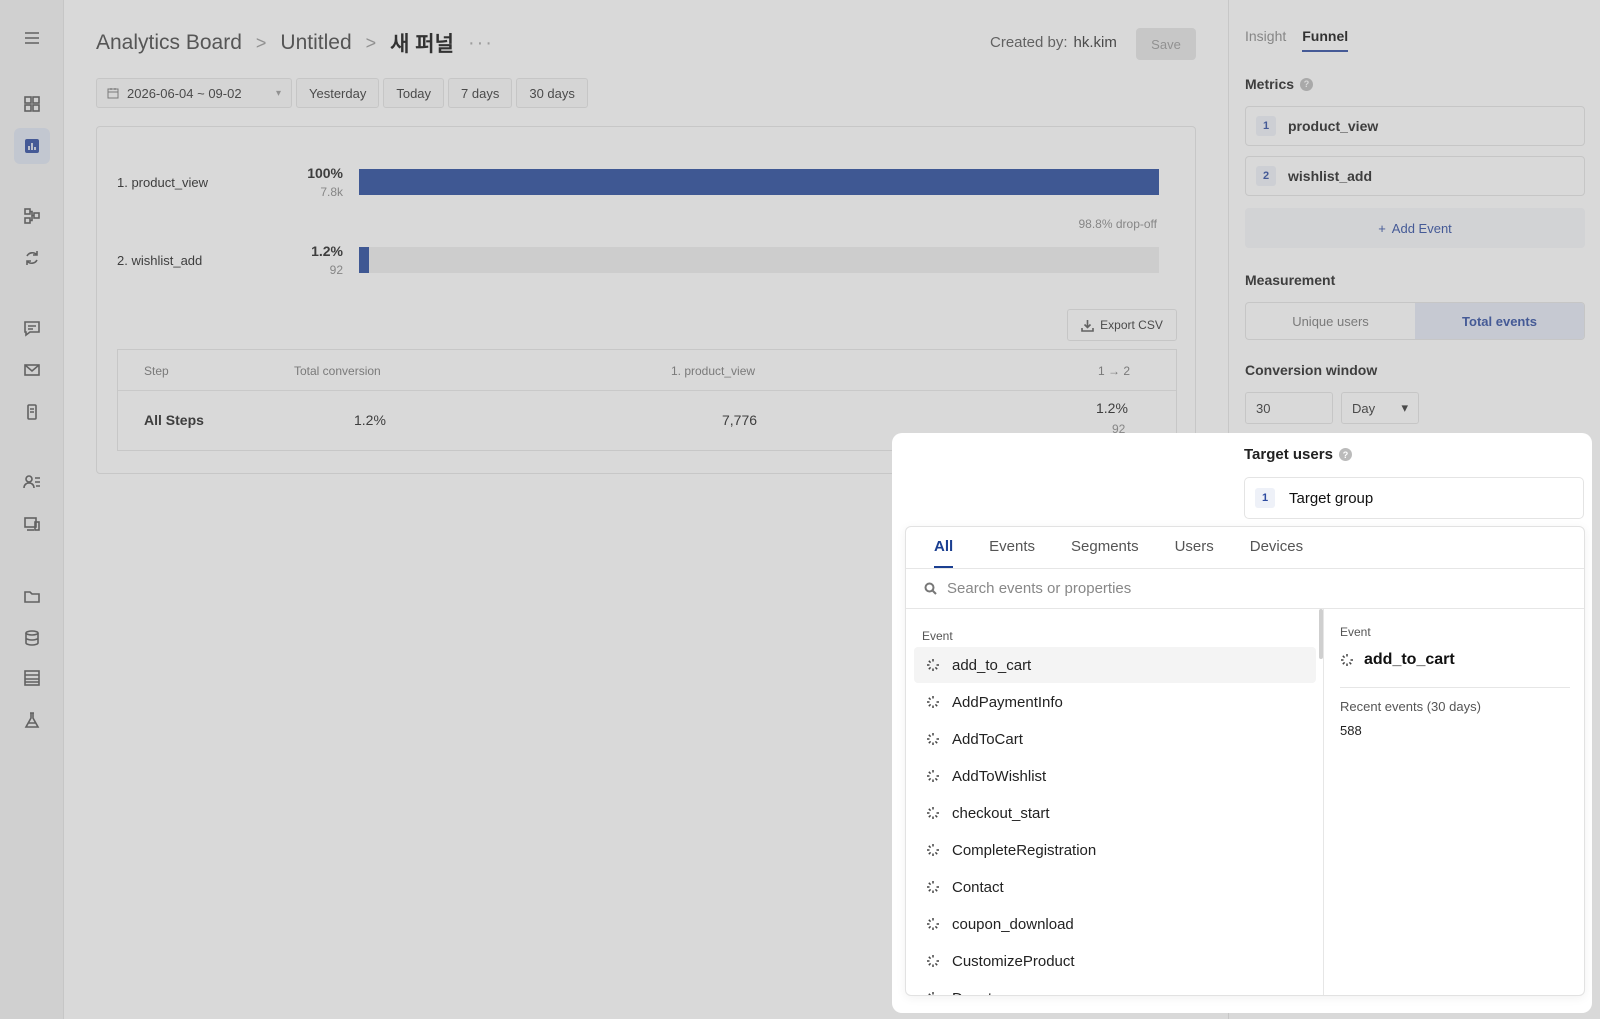 The height and width of the screenshot is (1019, 1600). I want to click on target-group-name: Target group, so click(1331, 498).